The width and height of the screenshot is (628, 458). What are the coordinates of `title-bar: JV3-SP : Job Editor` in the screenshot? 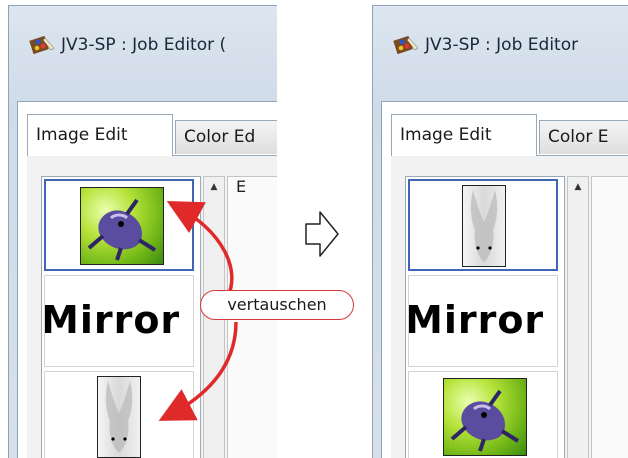 It's located at (500, 46).